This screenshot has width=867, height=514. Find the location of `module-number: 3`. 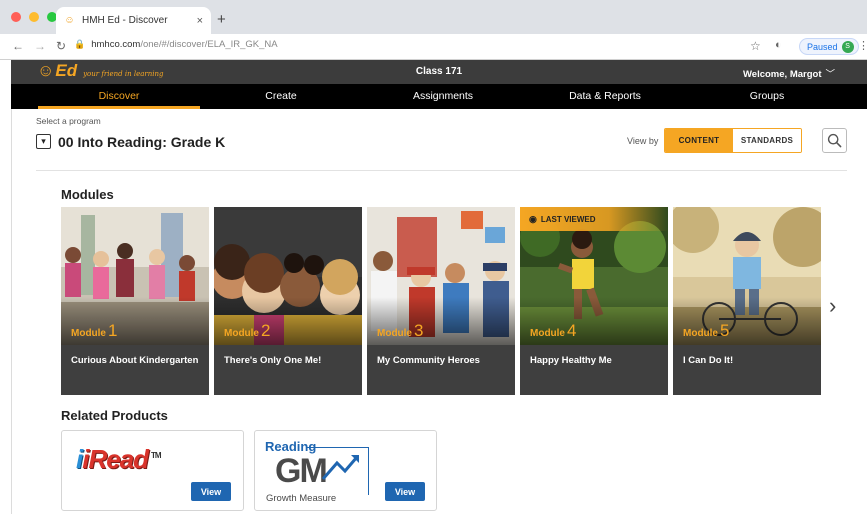

module-number: 3 is located at coordinates (419, 330).